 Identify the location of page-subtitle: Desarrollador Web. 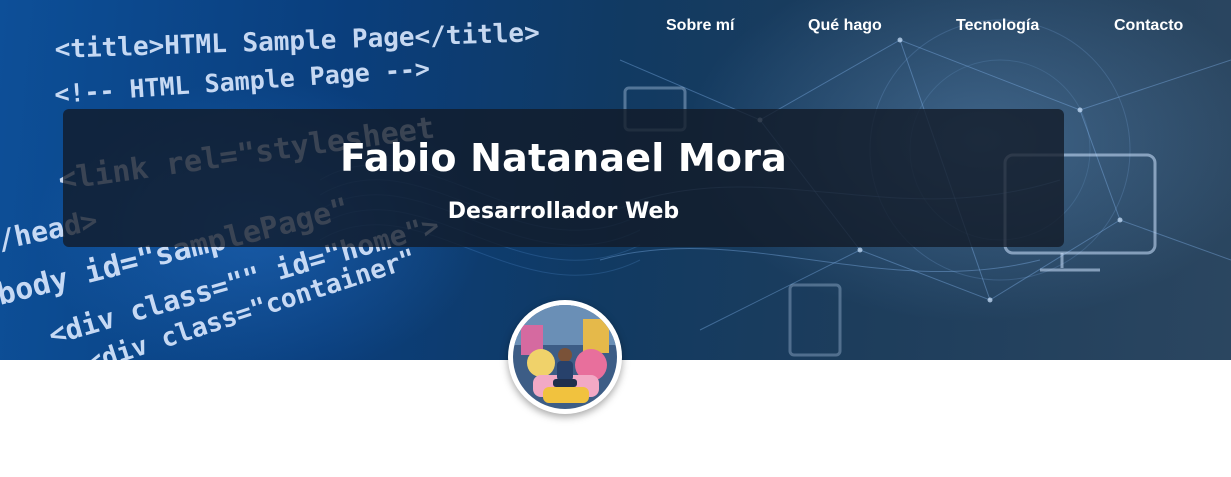
(563, 211).